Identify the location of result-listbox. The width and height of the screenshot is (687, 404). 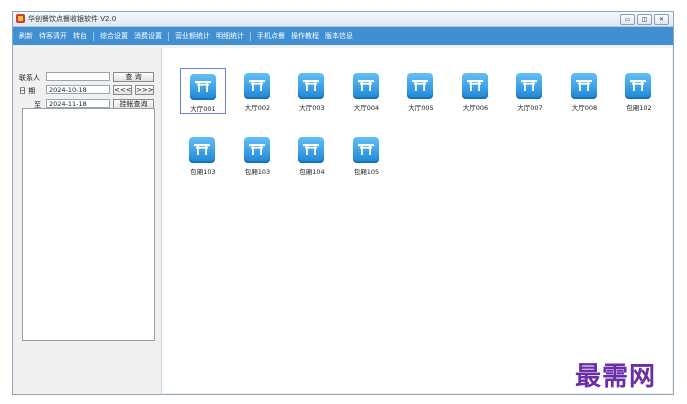
(88, 224).